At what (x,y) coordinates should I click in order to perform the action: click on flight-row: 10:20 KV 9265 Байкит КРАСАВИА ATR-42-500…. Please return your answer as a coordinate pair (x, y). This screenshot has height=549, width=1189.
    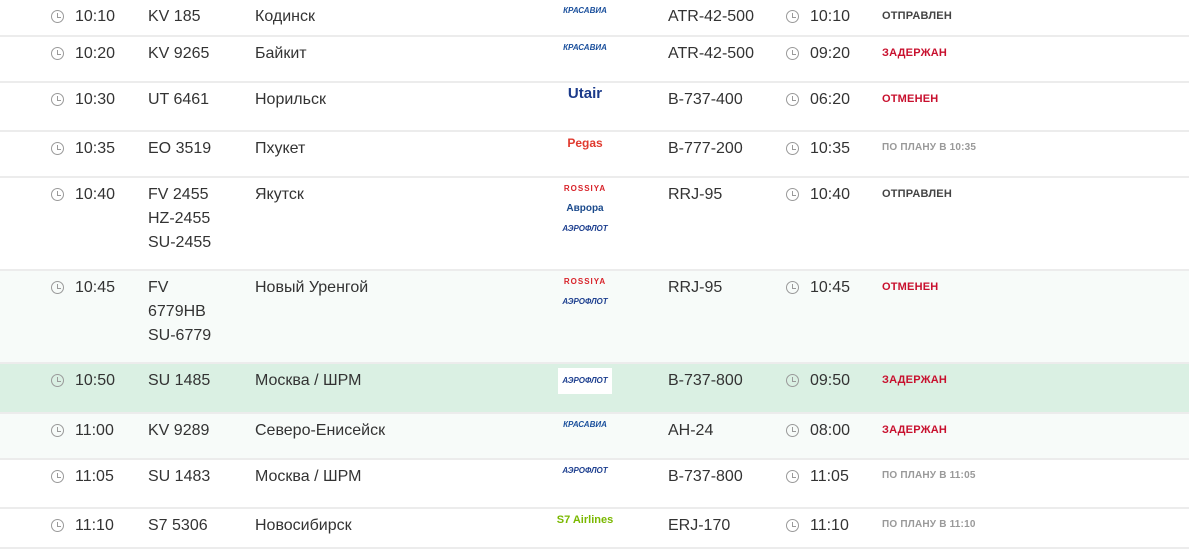
    Looking at the image, I should click on (594, 60).